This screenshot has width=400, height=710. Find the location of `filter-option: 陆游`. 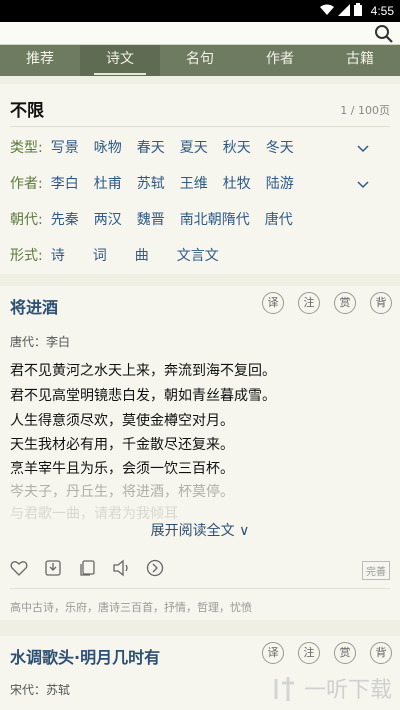

filter-option: 陆游 is located at coordinates (280, 183).